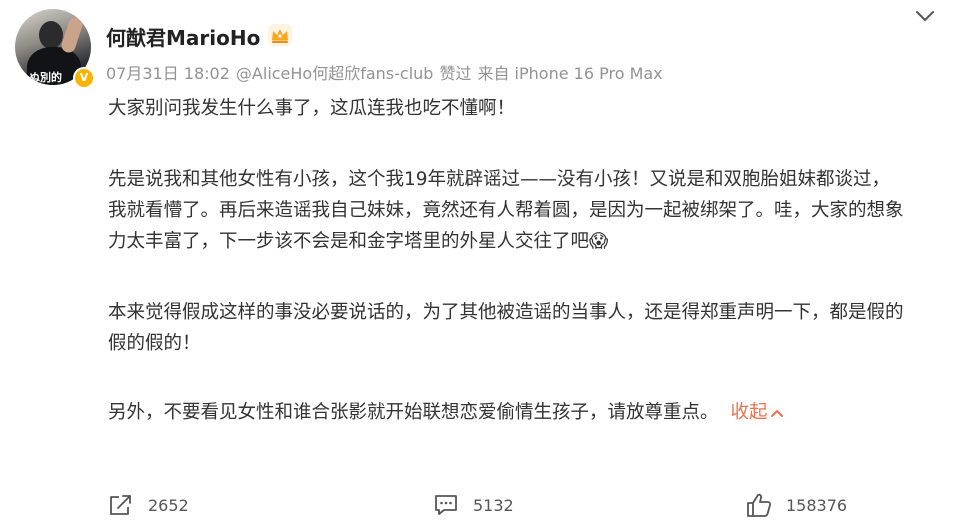  I want to click on collapse-button: 收起, so click(757, 412).